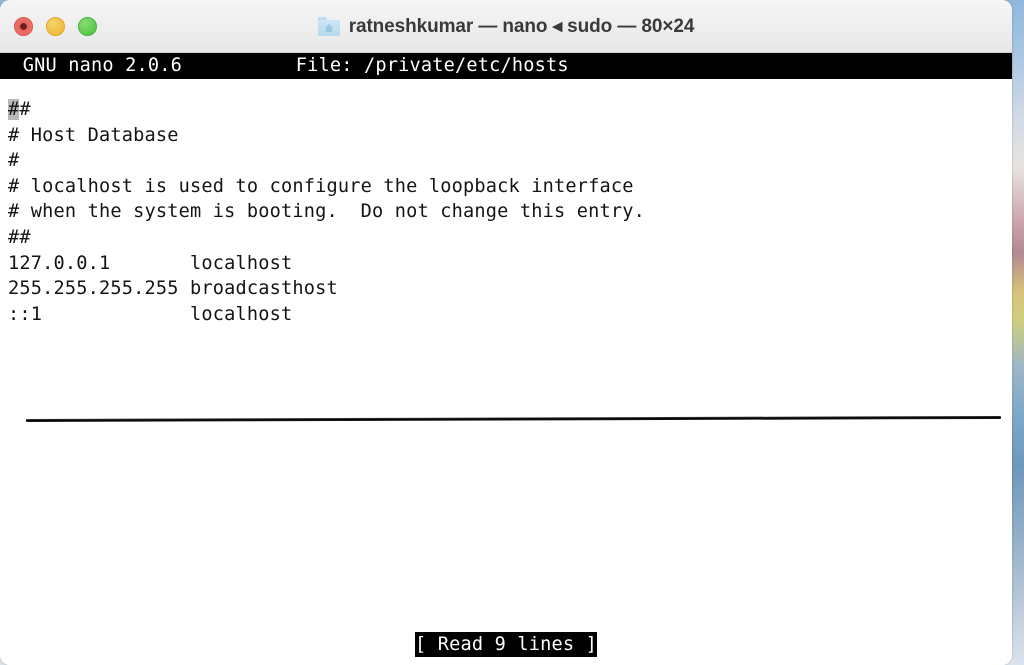  Describe the element at coordinates (93, 135) in the screenshot. I see `editor-line-text: # Host Database` at that location.